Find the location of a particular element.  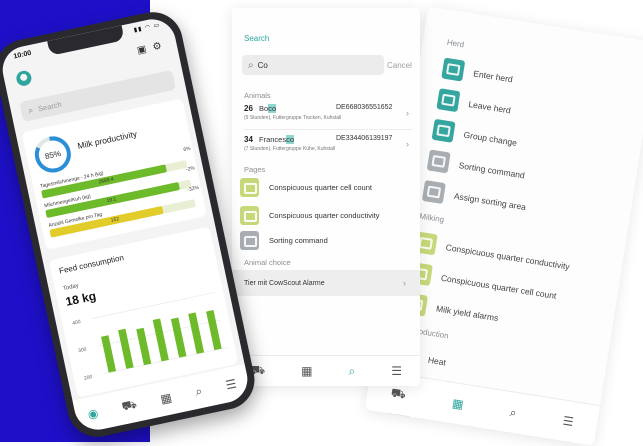

menu-item-label: Heat is located at coordinates (437, 360).